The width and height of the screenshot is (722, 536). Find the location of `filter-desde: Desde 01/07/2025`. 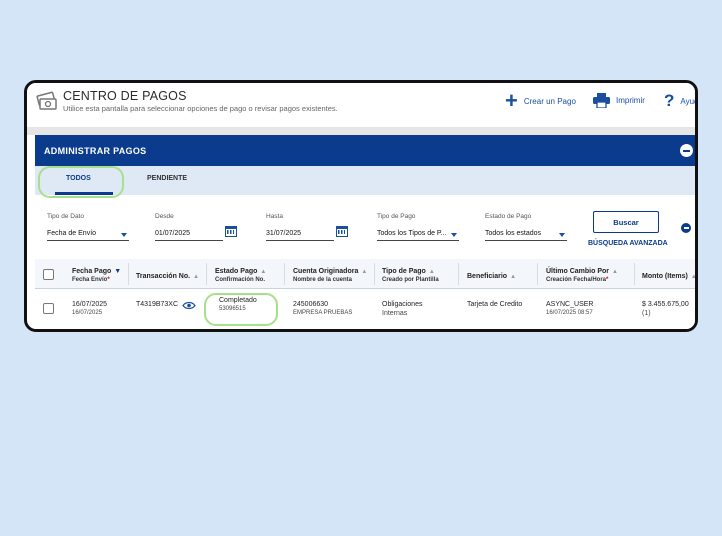

filter-desde: Desde 01/07/2025 is located at coordinates (196, 227).